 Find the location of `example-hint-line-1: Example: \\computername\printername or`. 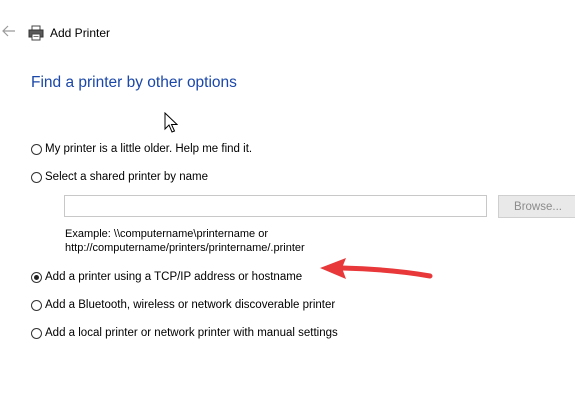

example-hint-line-1: Example: \\computername\printername or is located at coordinates (166, 234).